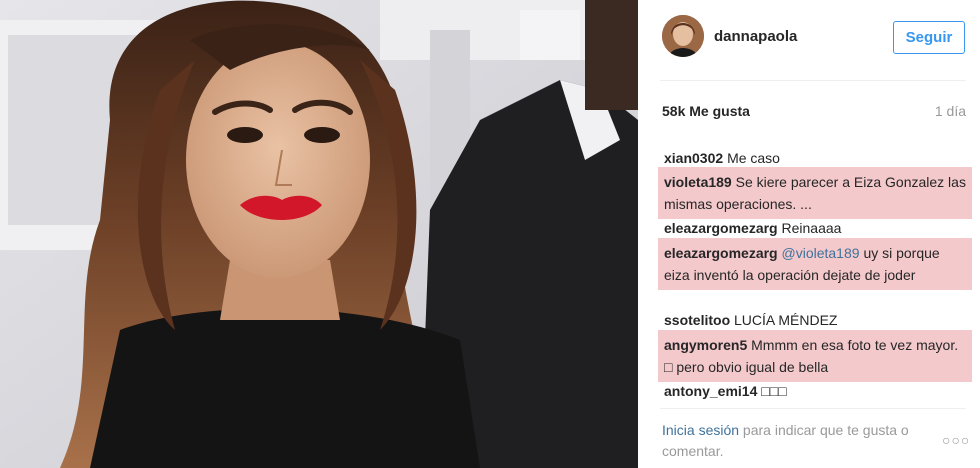 The width and height of the screenshot is (980, 468). What do you see at coordinates (700, 430) in the screenshot?
I see `login-link: Inicia sesión` at bounding box center [700, 430].